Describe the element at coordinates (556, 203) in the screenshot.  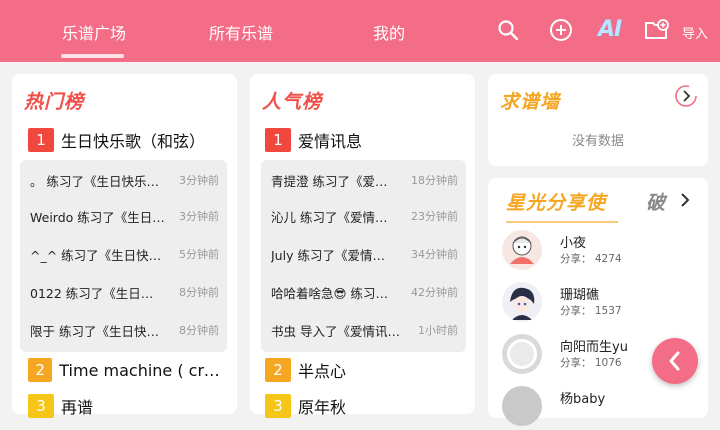
I see `star-sharers-title: 星光分享使` at that location.